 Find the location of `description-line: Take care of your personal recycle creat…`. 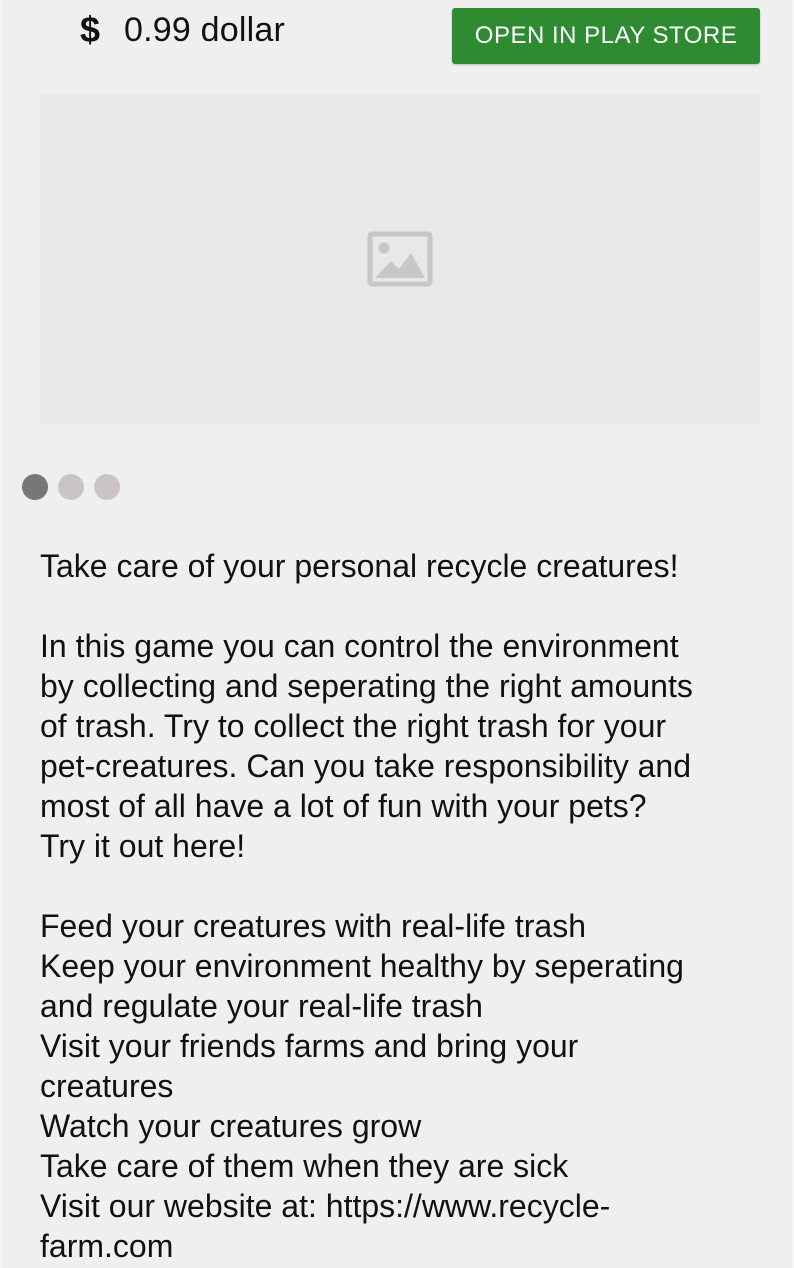

description-line: Take care of your personal recycle creat… is located at coordinates (359, 566).